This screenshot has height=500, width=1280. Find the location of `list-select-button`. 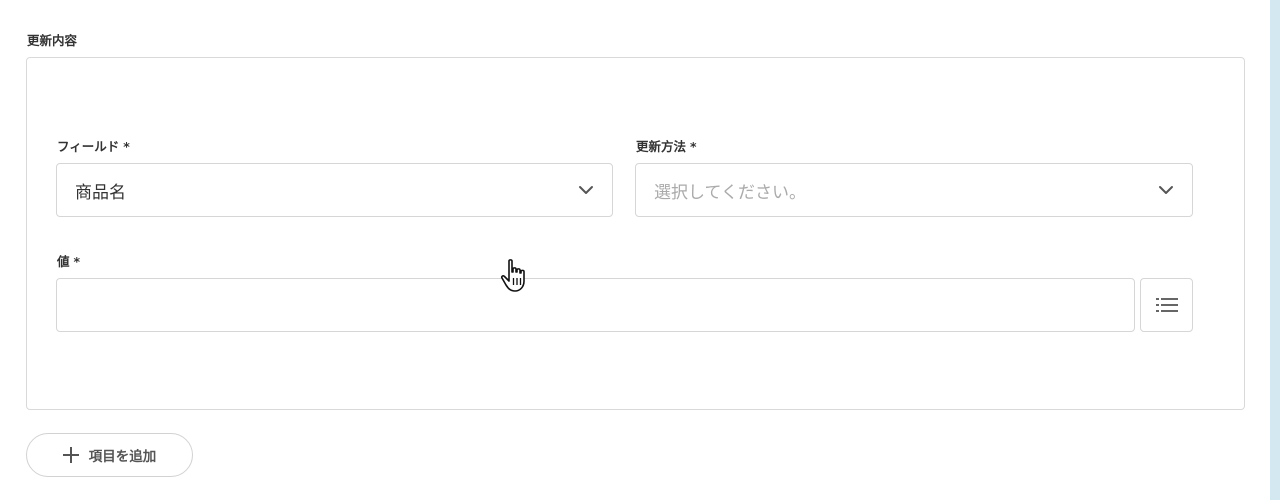

list-select-button is located at coordinates (1166, 305).